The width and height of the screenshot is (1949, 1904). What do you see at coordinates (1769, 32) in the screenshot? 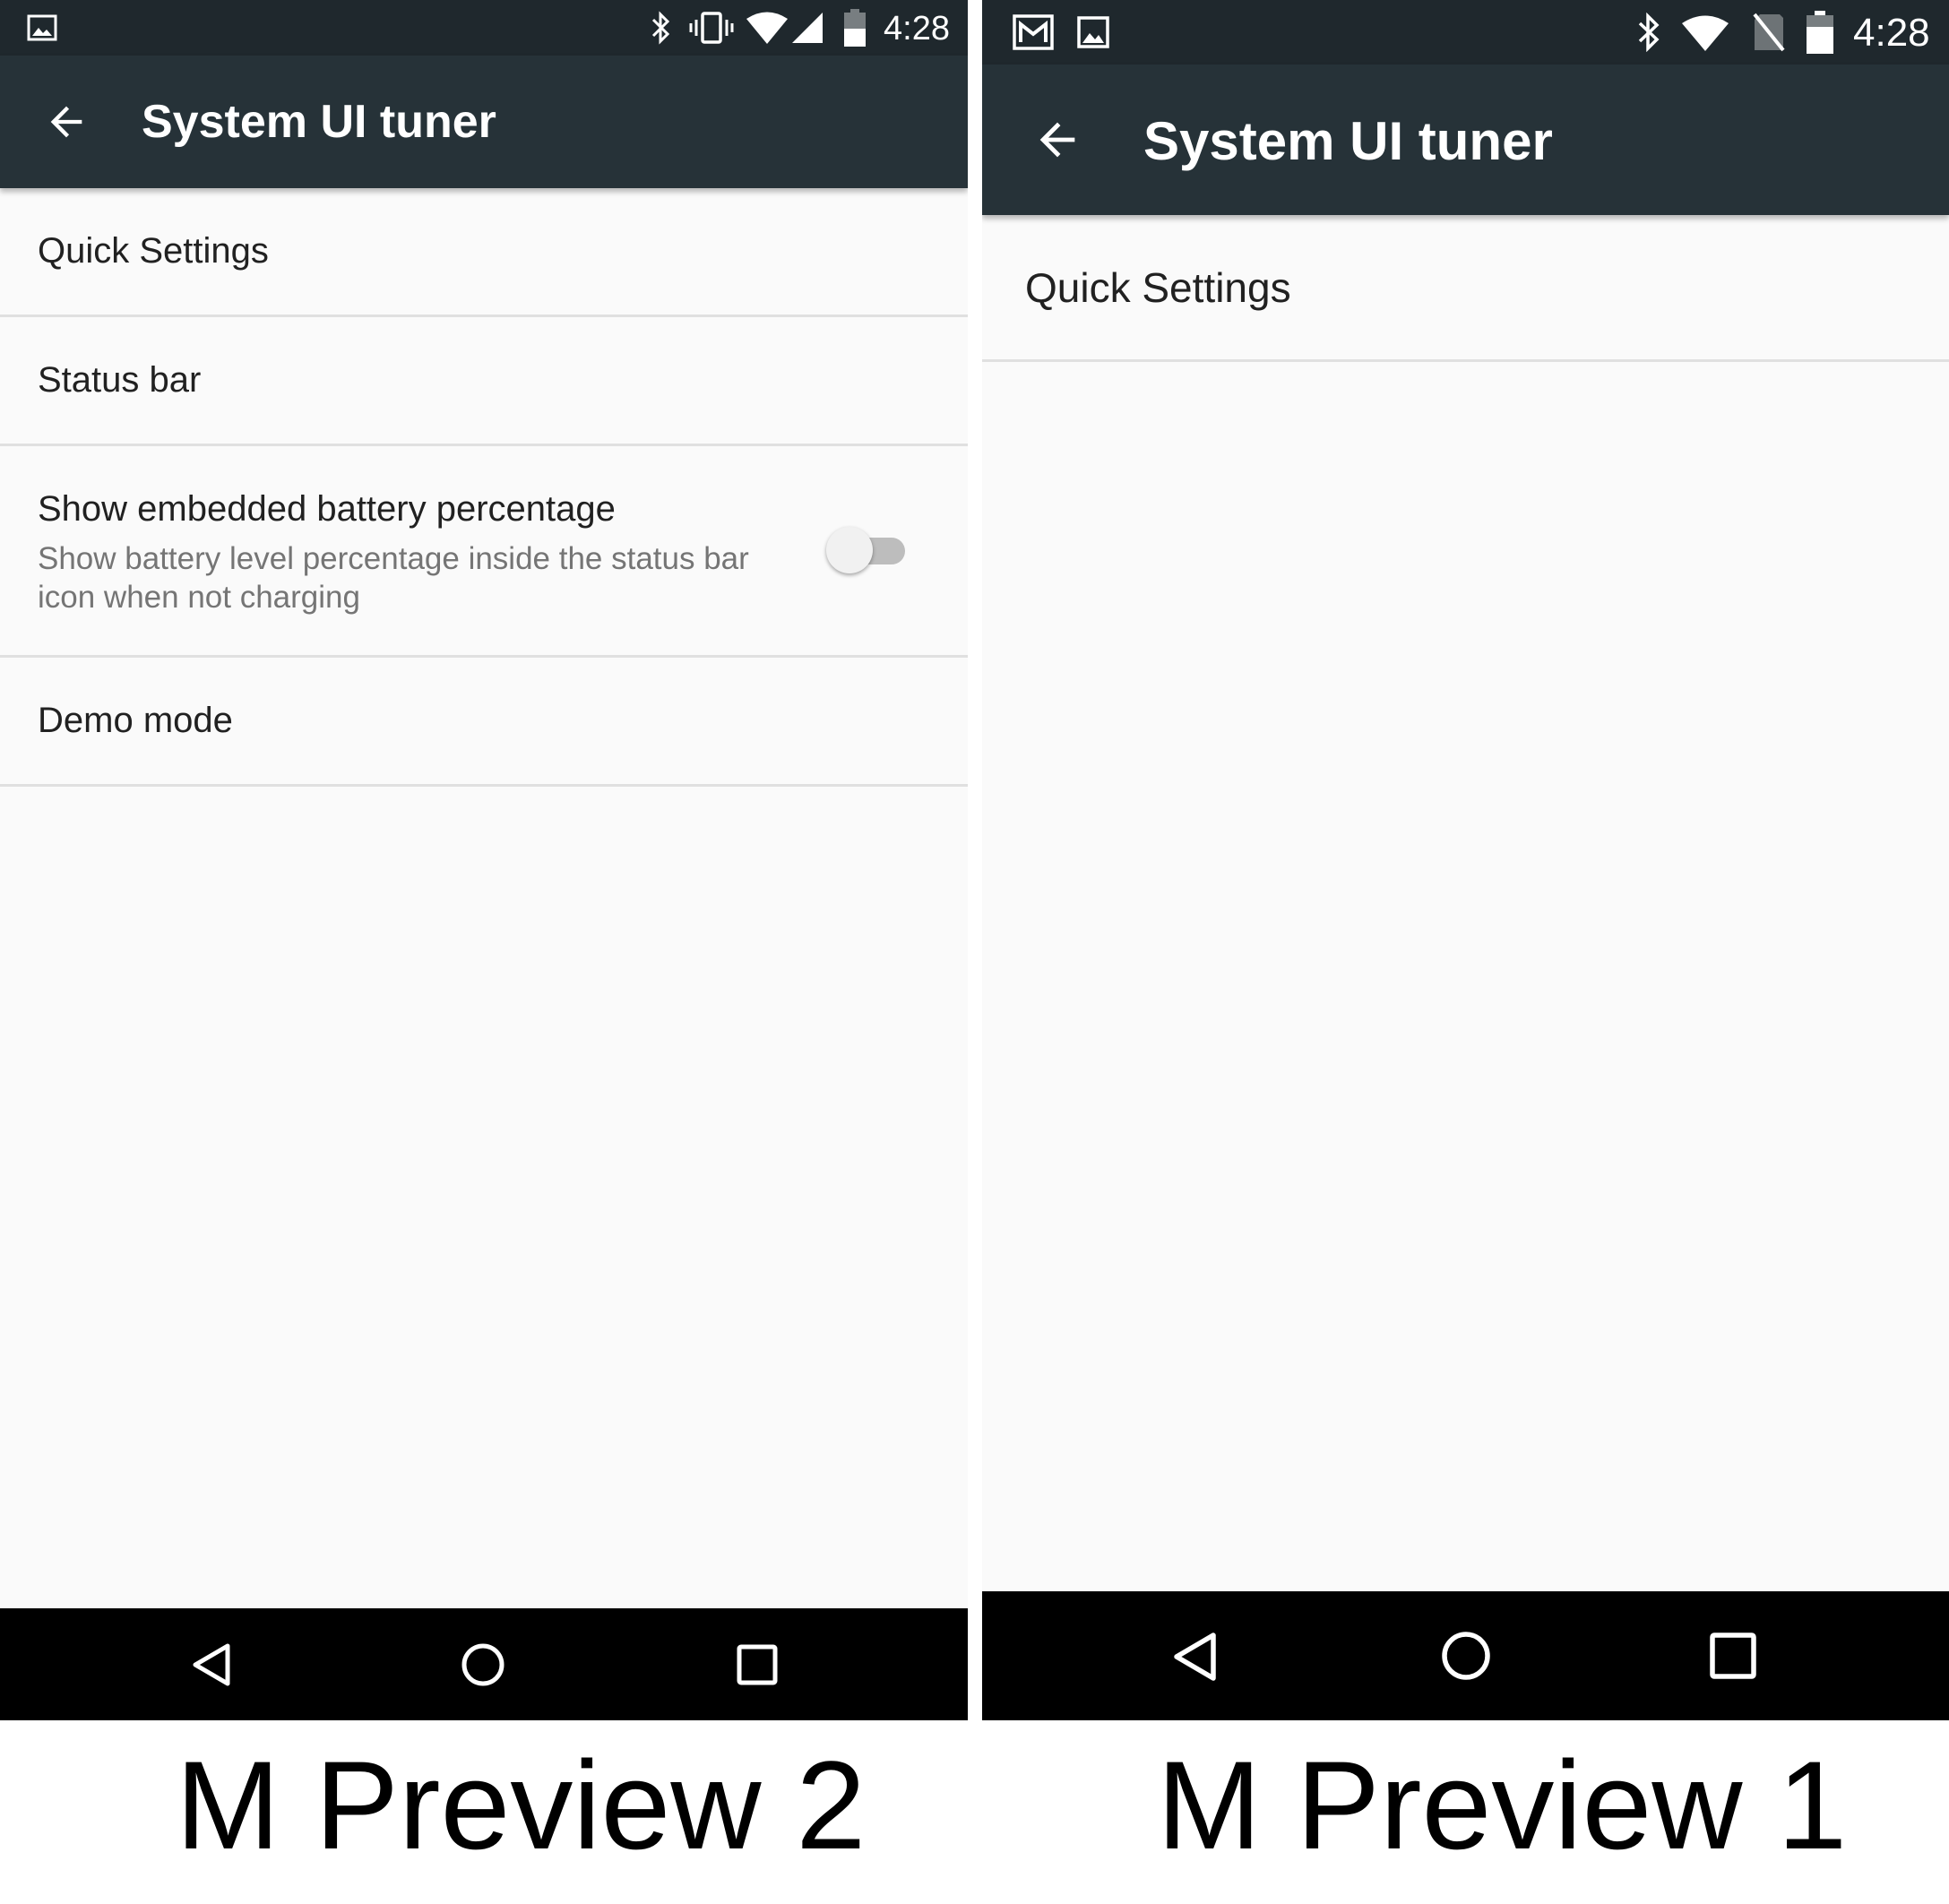
I see `no-sim-icon` at bounding box center [1769, 32].